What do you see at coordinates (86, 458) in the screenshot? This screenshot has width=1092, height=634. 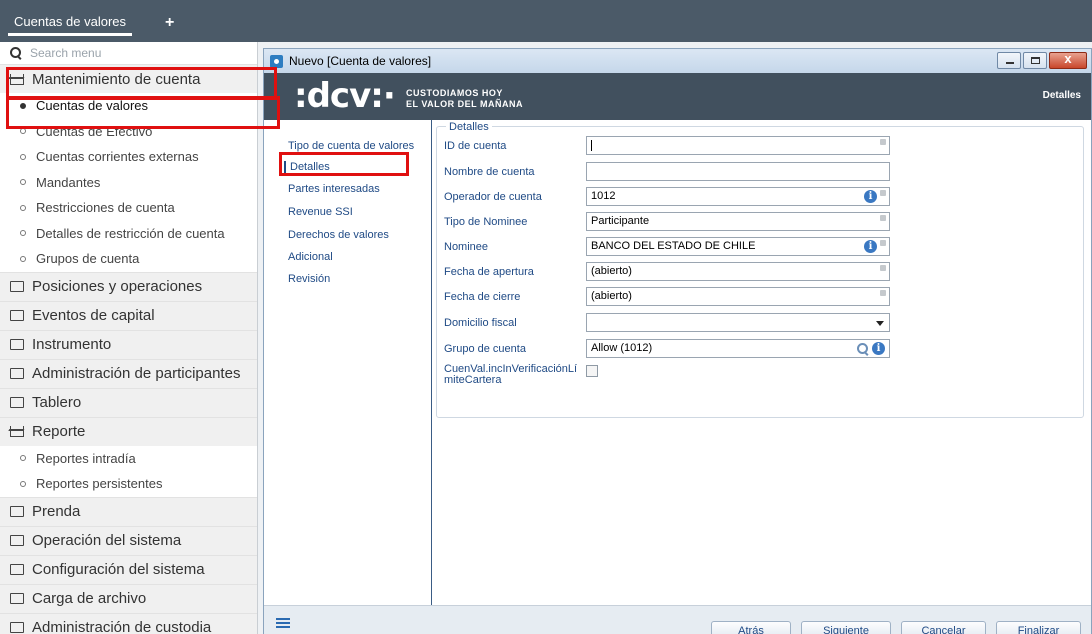 I see `item-label: Reportes intradía` at bounding box center [86, 458].